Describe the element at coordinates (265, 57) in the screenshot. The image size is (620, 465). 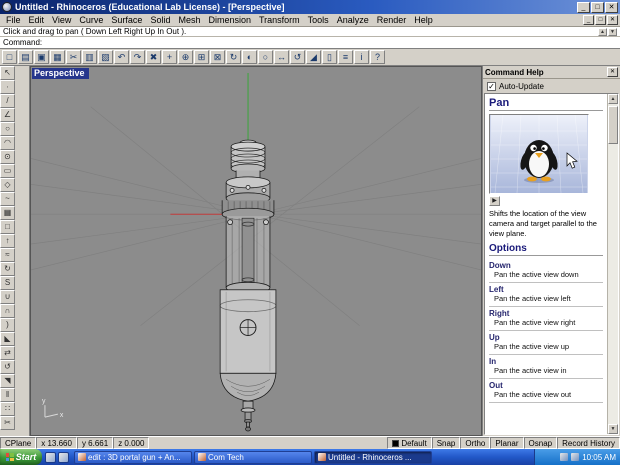
I see `wireframe-view-icon: ○` at that location.